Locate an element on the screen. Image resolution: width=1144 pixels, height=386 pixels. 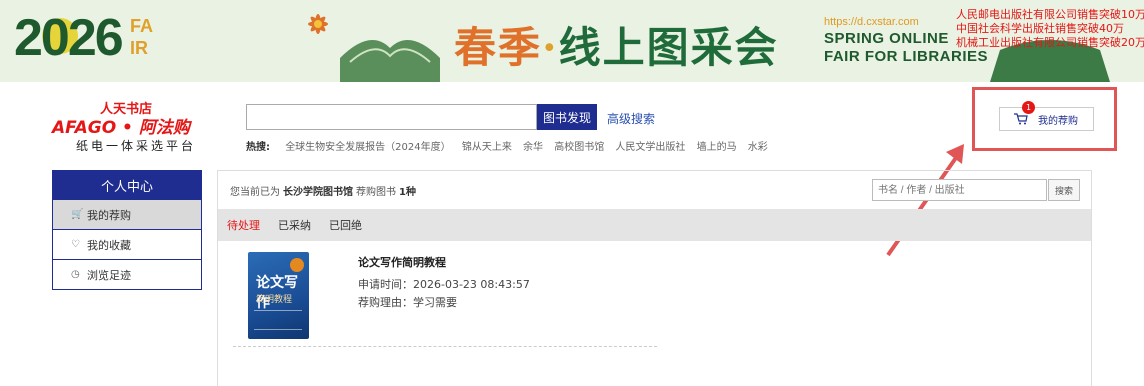
book-title: 论文写作简明教程 is located at coordinates (402, 262).